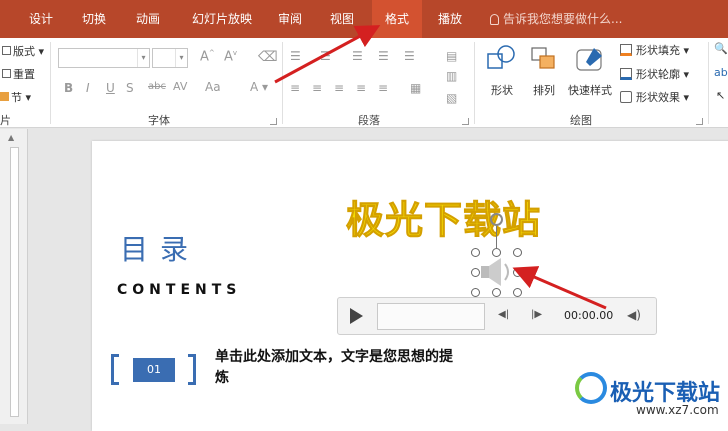  I want to click on increase-indent-icon: ☰, so click(383, 56).